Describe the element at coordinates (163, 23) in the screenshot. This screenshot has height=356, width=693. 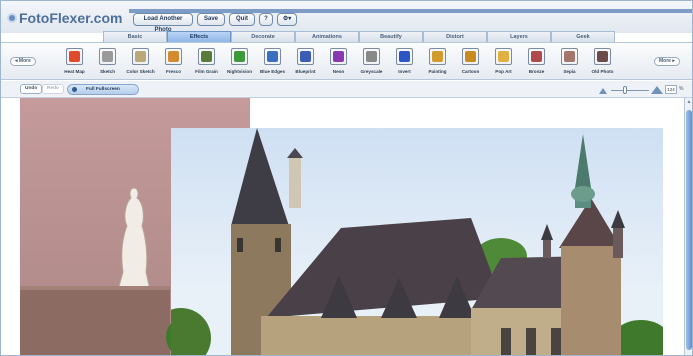
I see `load-another-photo-button: Load Another Photo` at that location.